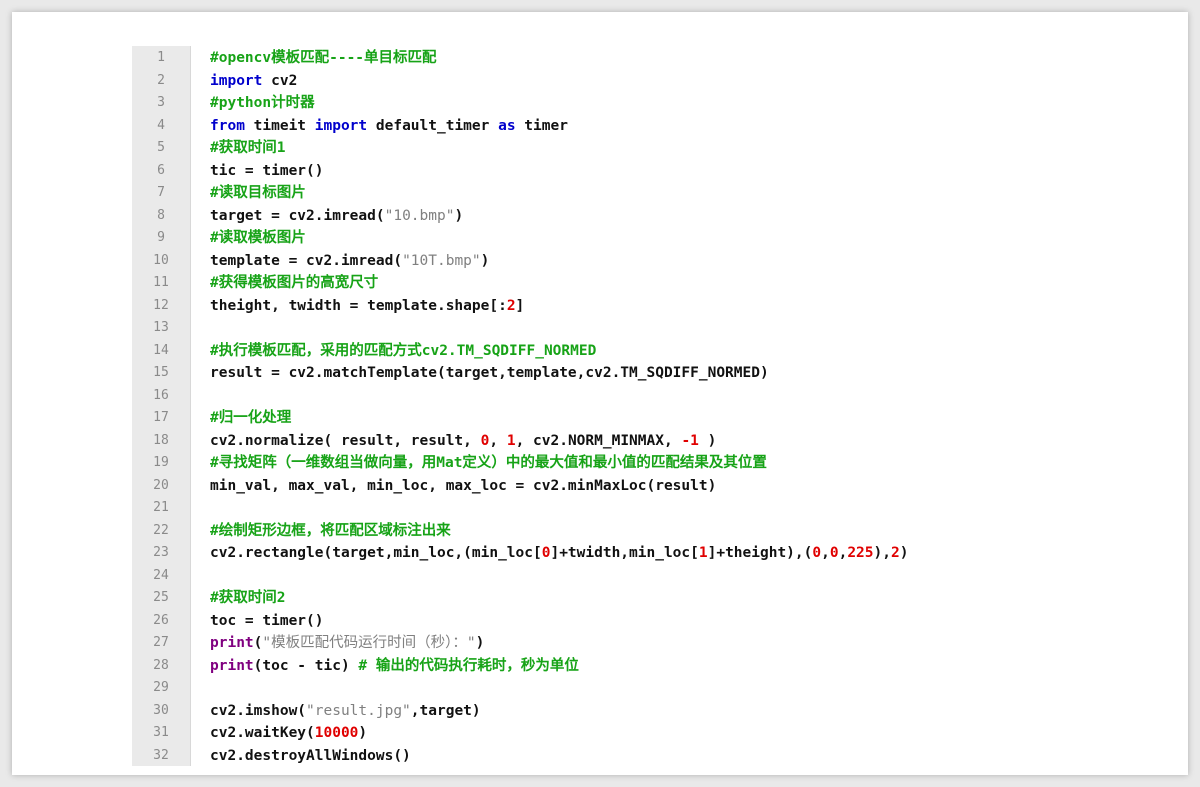  What do you see at coordinates (622, 306) in the screenshot?
I see `code-line: 12 theight, twidth = template.shape[:2]` at bounding box center [622, 306].